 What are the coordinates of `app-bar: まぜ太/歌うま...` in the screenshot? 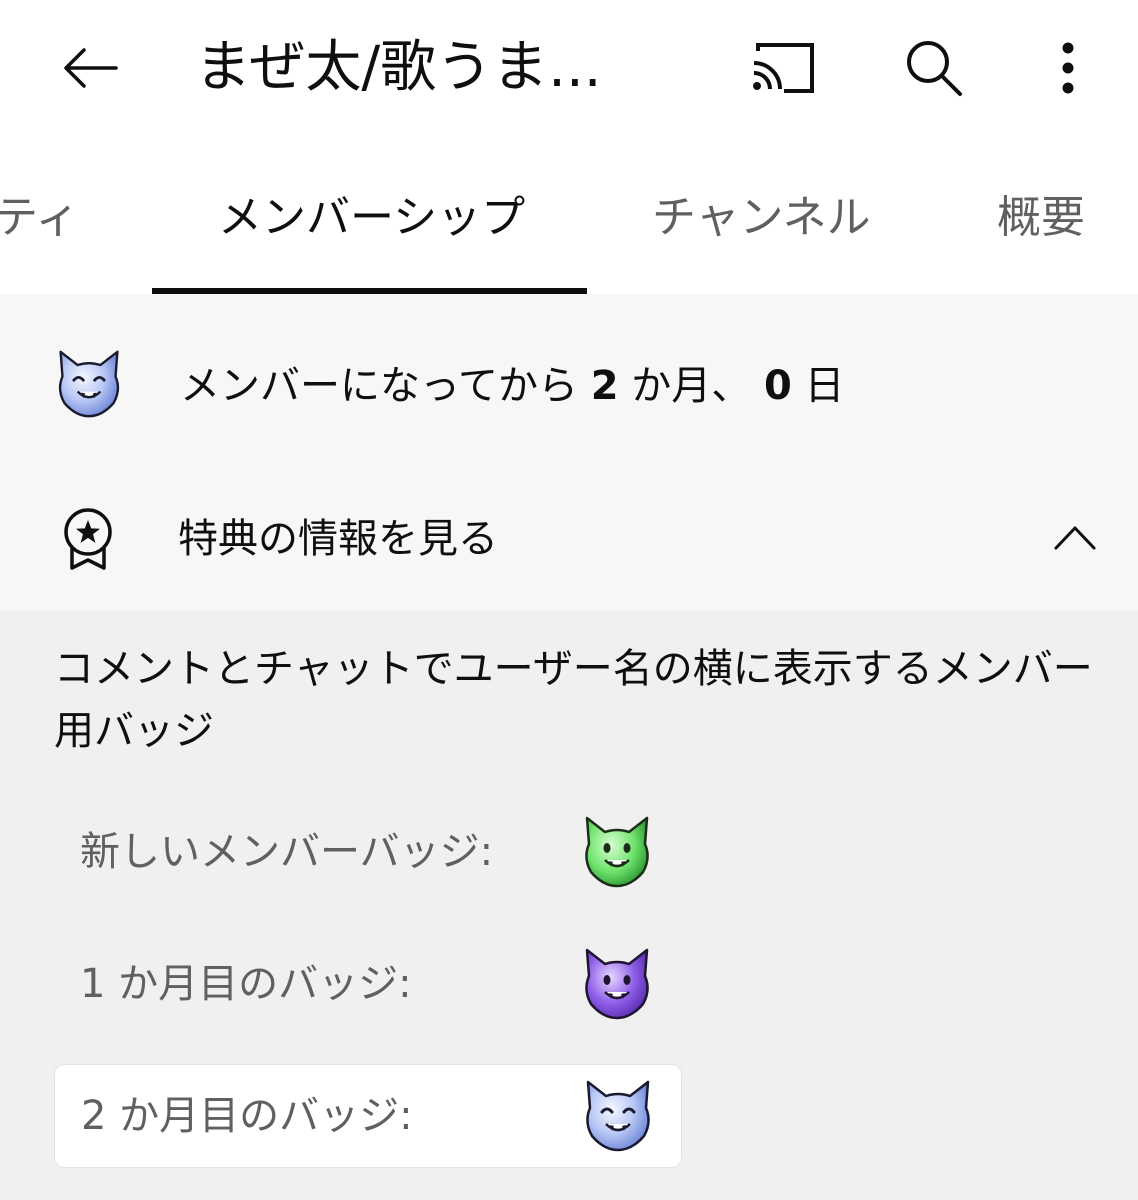 It's located at (569, 67).